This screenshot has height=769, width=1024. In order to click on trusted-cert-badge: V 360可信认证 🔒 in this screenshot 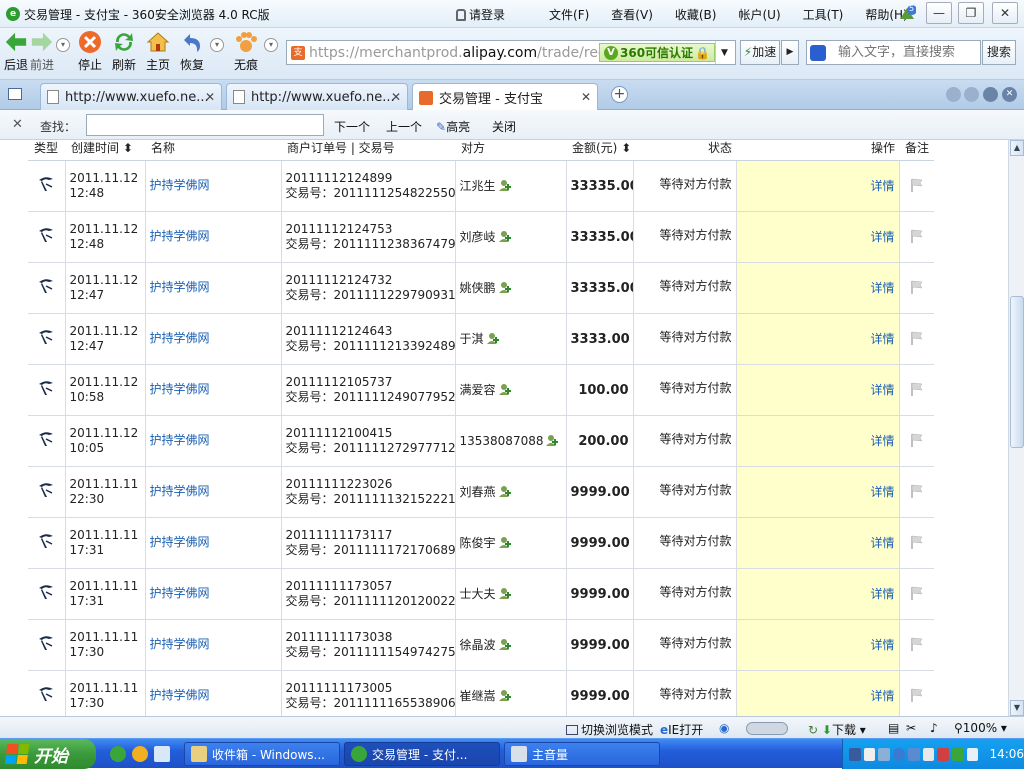, I will do `click(657, 52)`.